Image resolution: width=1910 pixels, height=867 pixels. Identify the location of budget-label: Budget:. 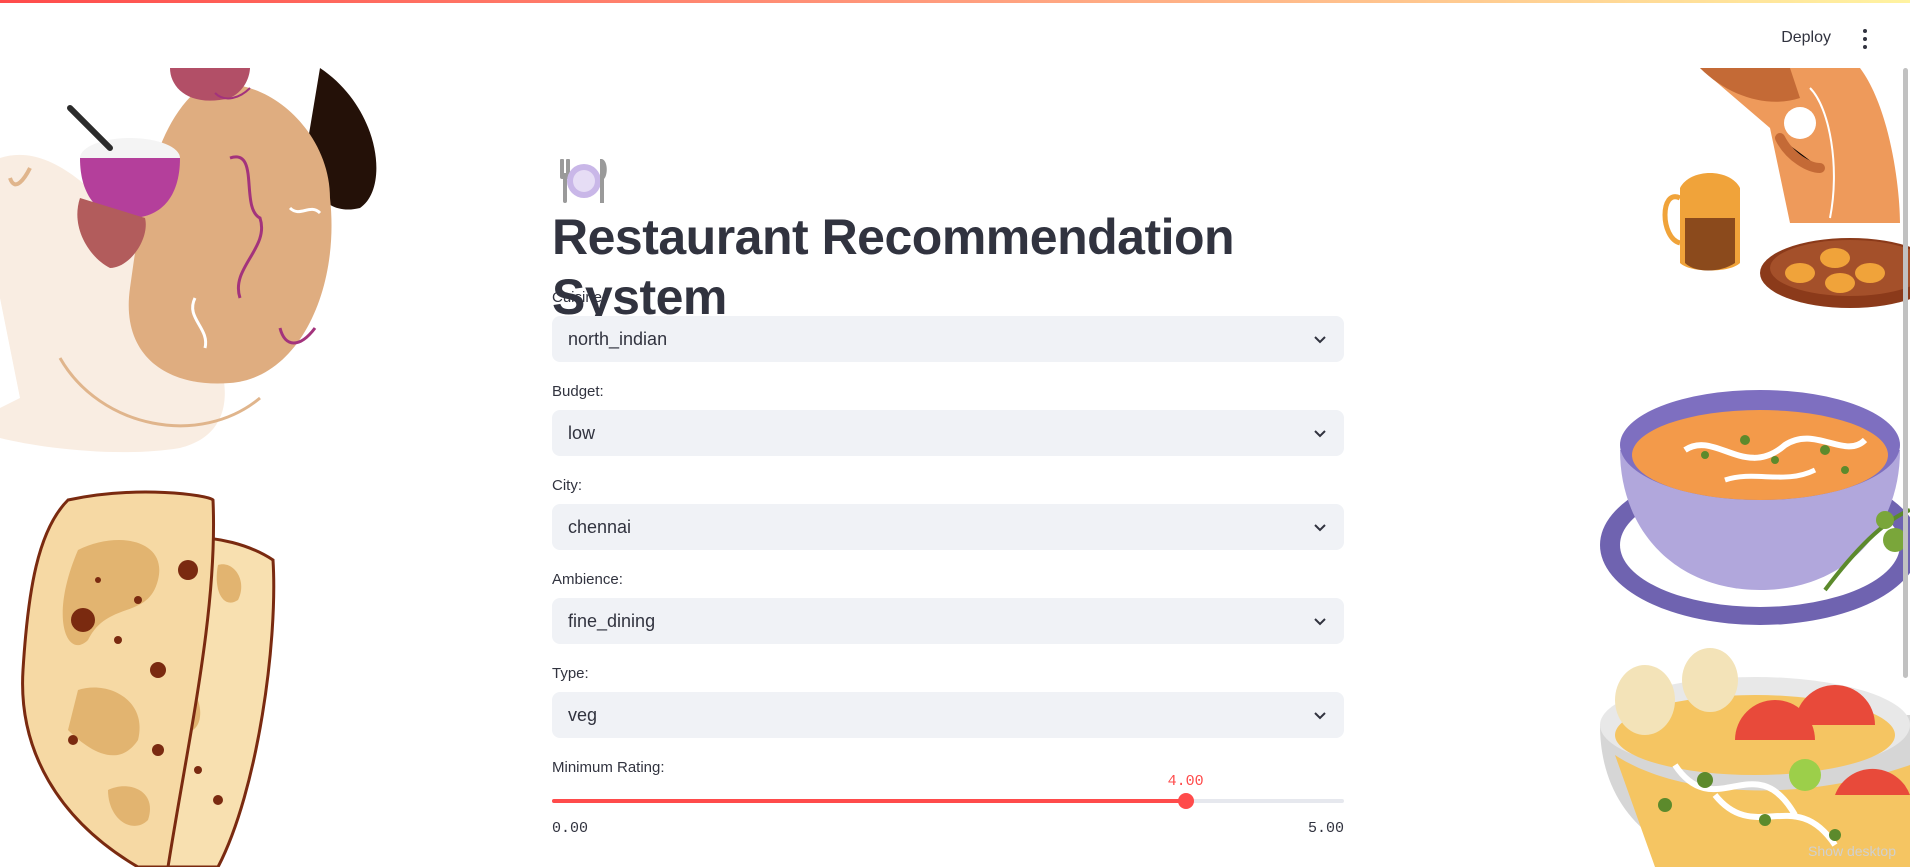
(578, 391).